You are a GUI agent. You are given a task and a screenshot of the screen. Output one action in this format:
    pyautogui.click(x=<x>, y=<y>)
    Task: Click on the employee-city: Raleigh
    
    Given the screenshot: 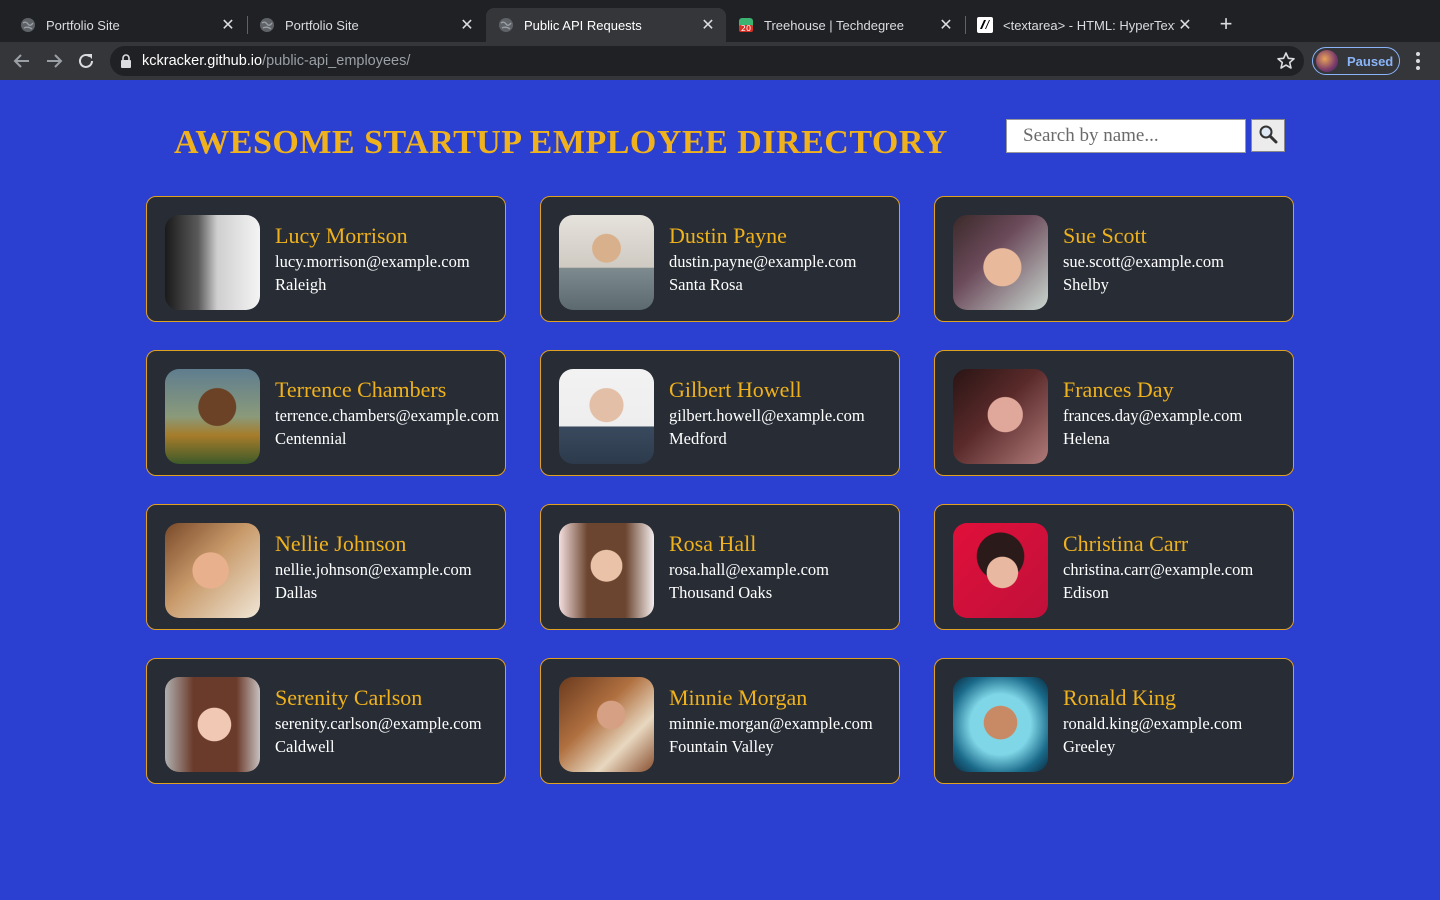 What is the action you would take?
    pyautogui.click(x=301, y=284)
    